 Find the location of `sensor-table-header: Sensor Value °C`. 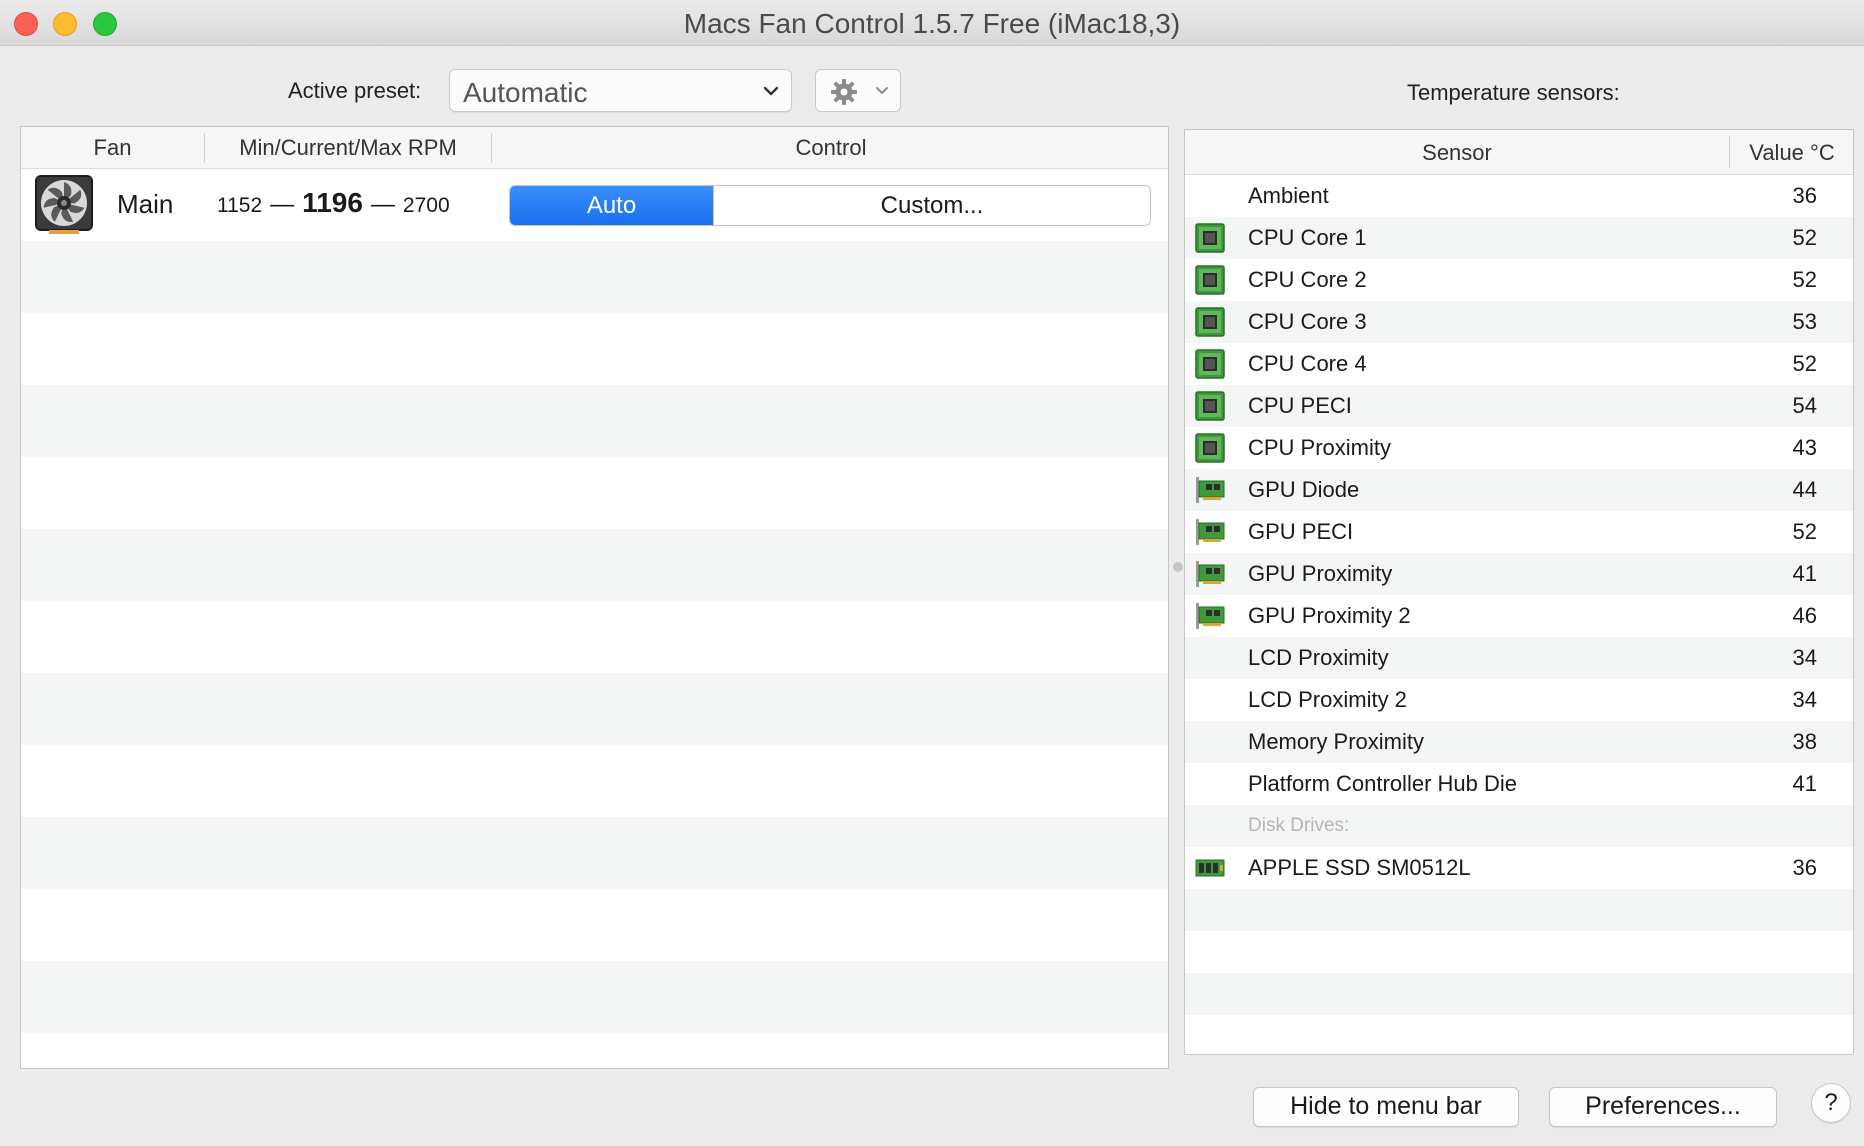

sensor-table-header: Sensor Value °C is located at coordinates (1519, 152).